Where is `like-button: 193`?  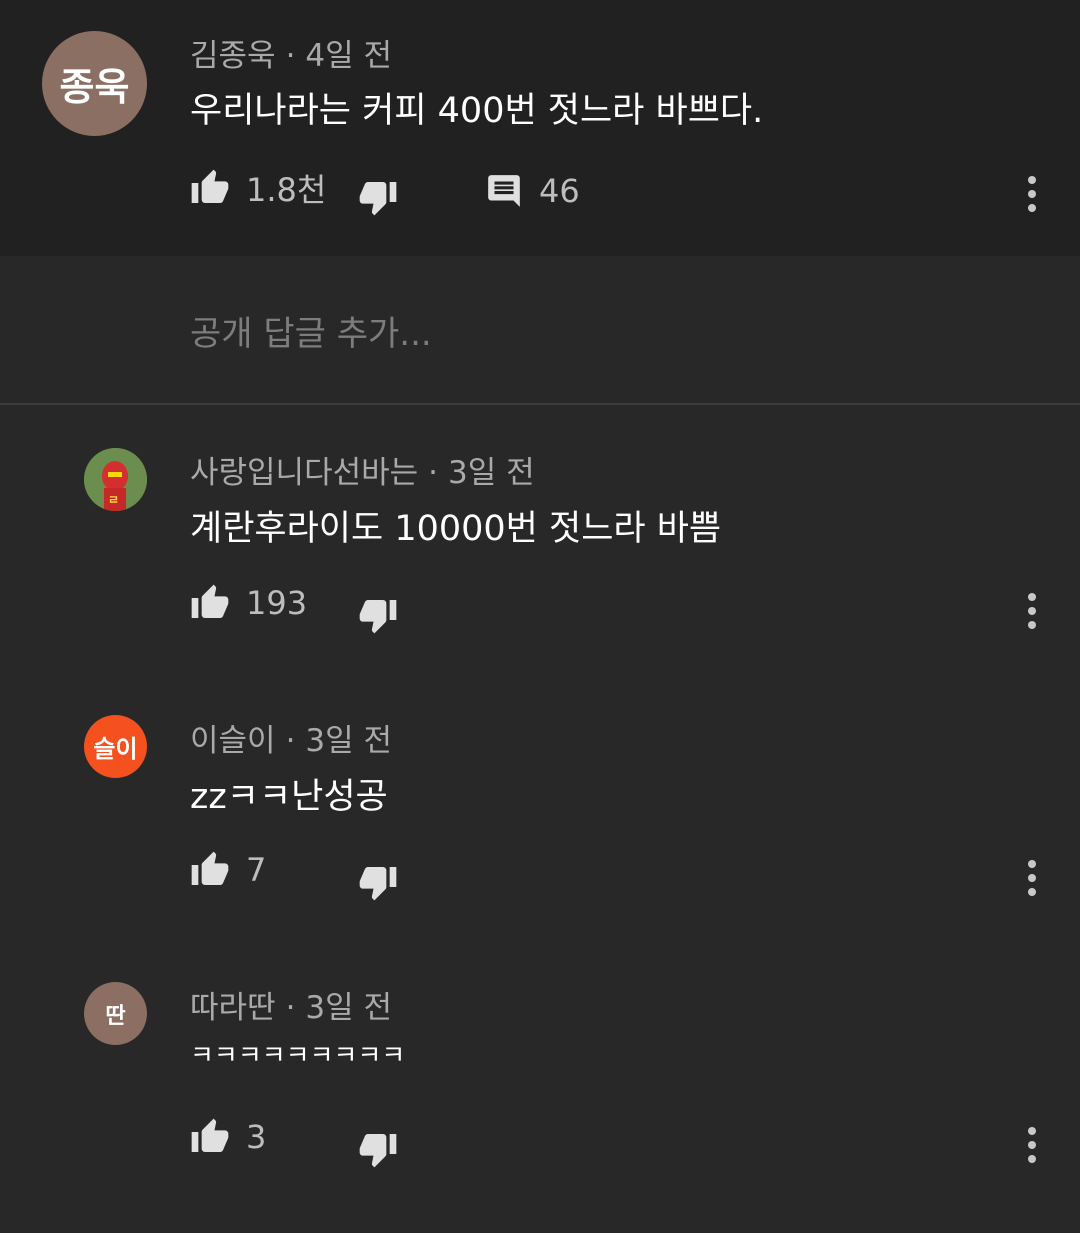
like-button: 193 is located at coordinates (248, 603).